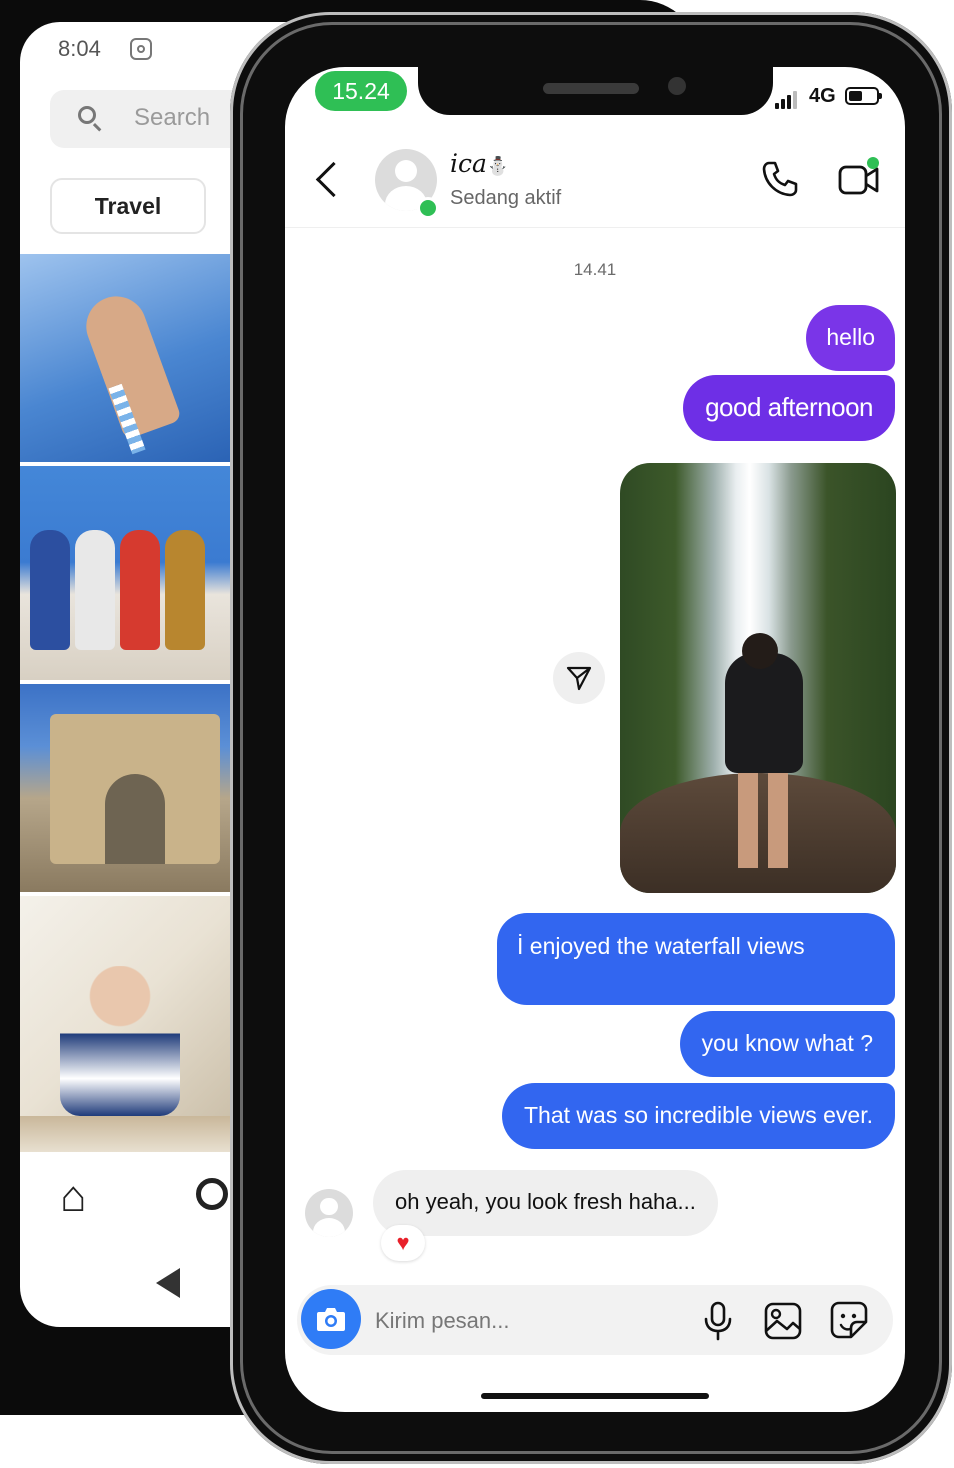  I want to click on contact-name: ica⛄, so click(479, 163).